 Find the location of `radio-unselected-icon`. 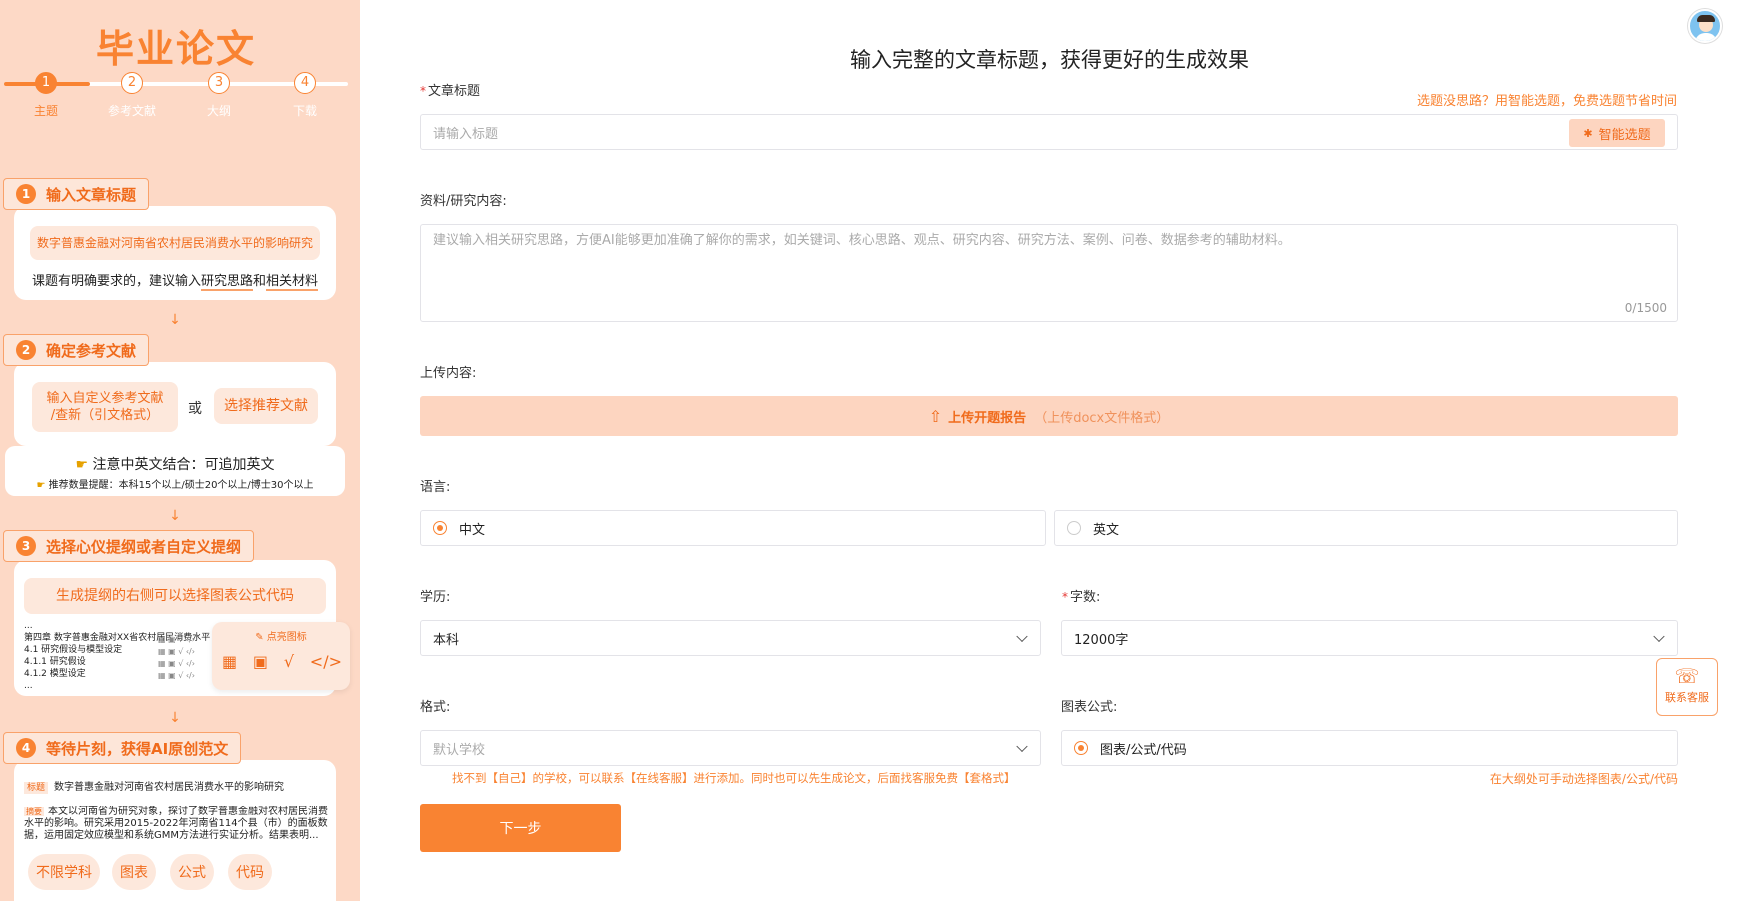

radio-unselected-icon is located at coordinates (1074, 528).